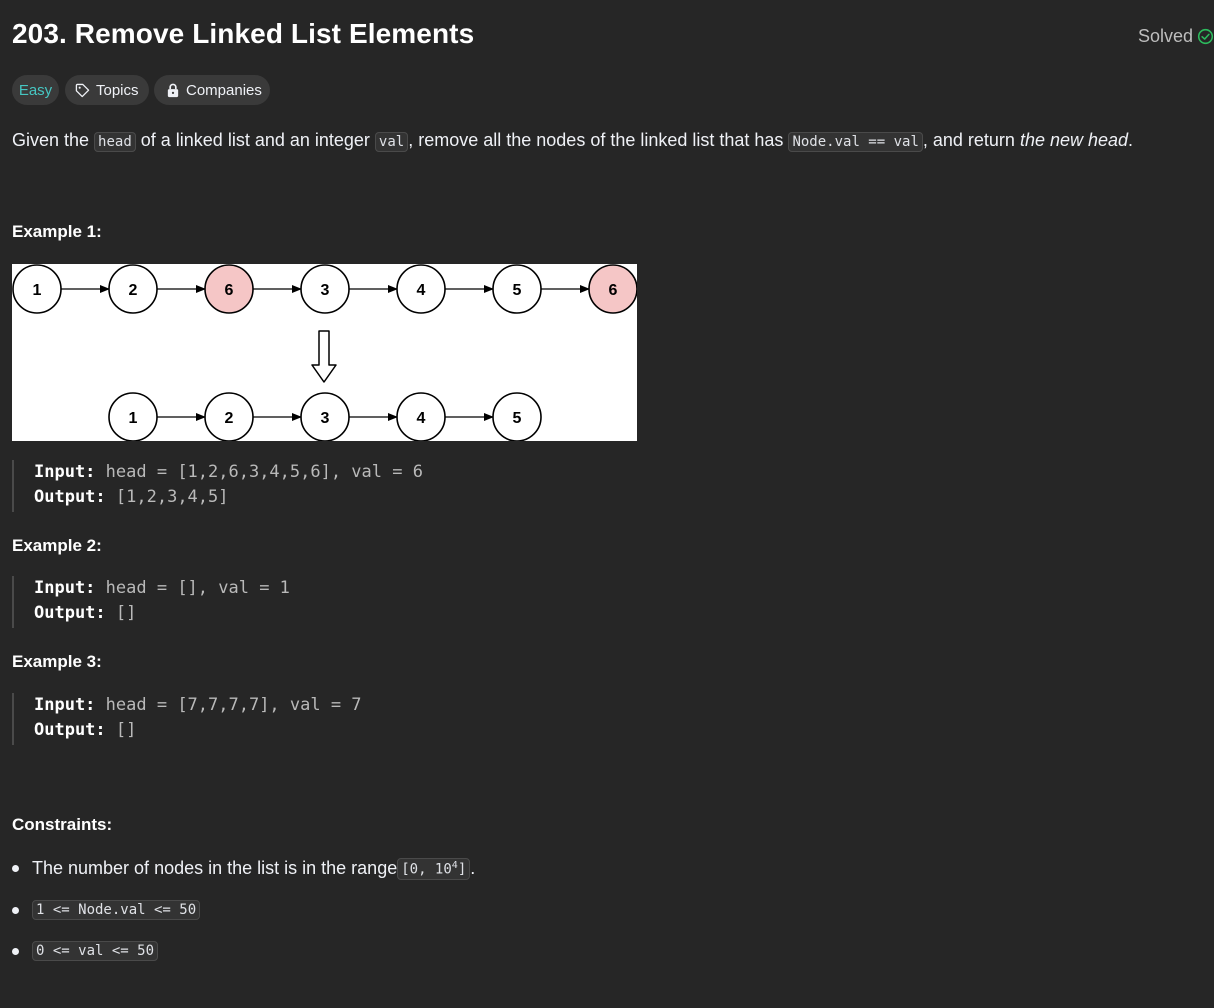 This screenshot has width=1214, height=1008. What do you see at coordinates (82, 90) in the screenshot?
I see `tag-icon` at bounding box center [82, 90].